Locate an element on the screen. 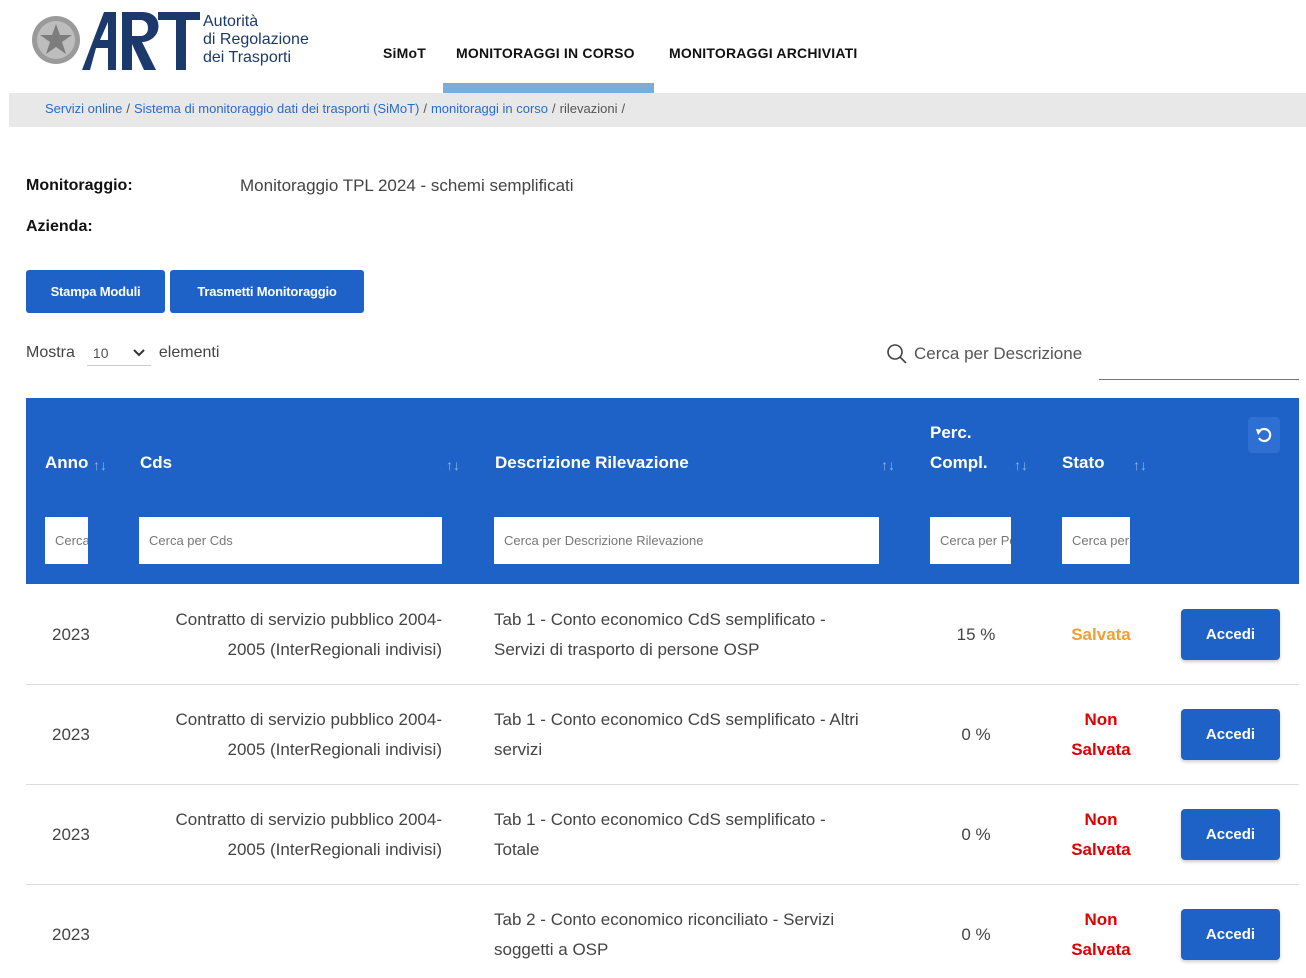 The height and width of the screenshot is (978, 1306). sort-anno-icon: ↑↓ is located at coordinates (100, 465).